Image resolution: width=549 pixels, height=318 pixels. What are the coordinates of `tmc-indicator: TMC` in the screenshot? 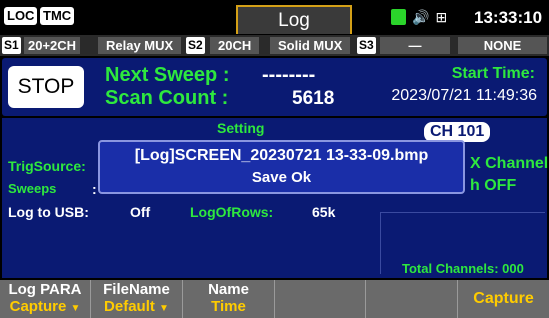 It's located at (57, 16).